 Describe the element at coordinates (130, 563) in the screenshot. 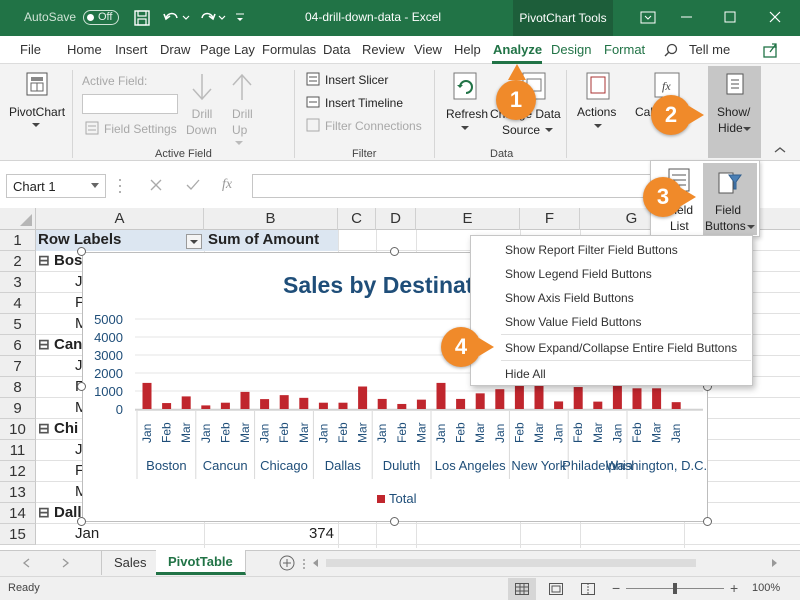

I see `sheet-tab-sales: Sales` at that location.